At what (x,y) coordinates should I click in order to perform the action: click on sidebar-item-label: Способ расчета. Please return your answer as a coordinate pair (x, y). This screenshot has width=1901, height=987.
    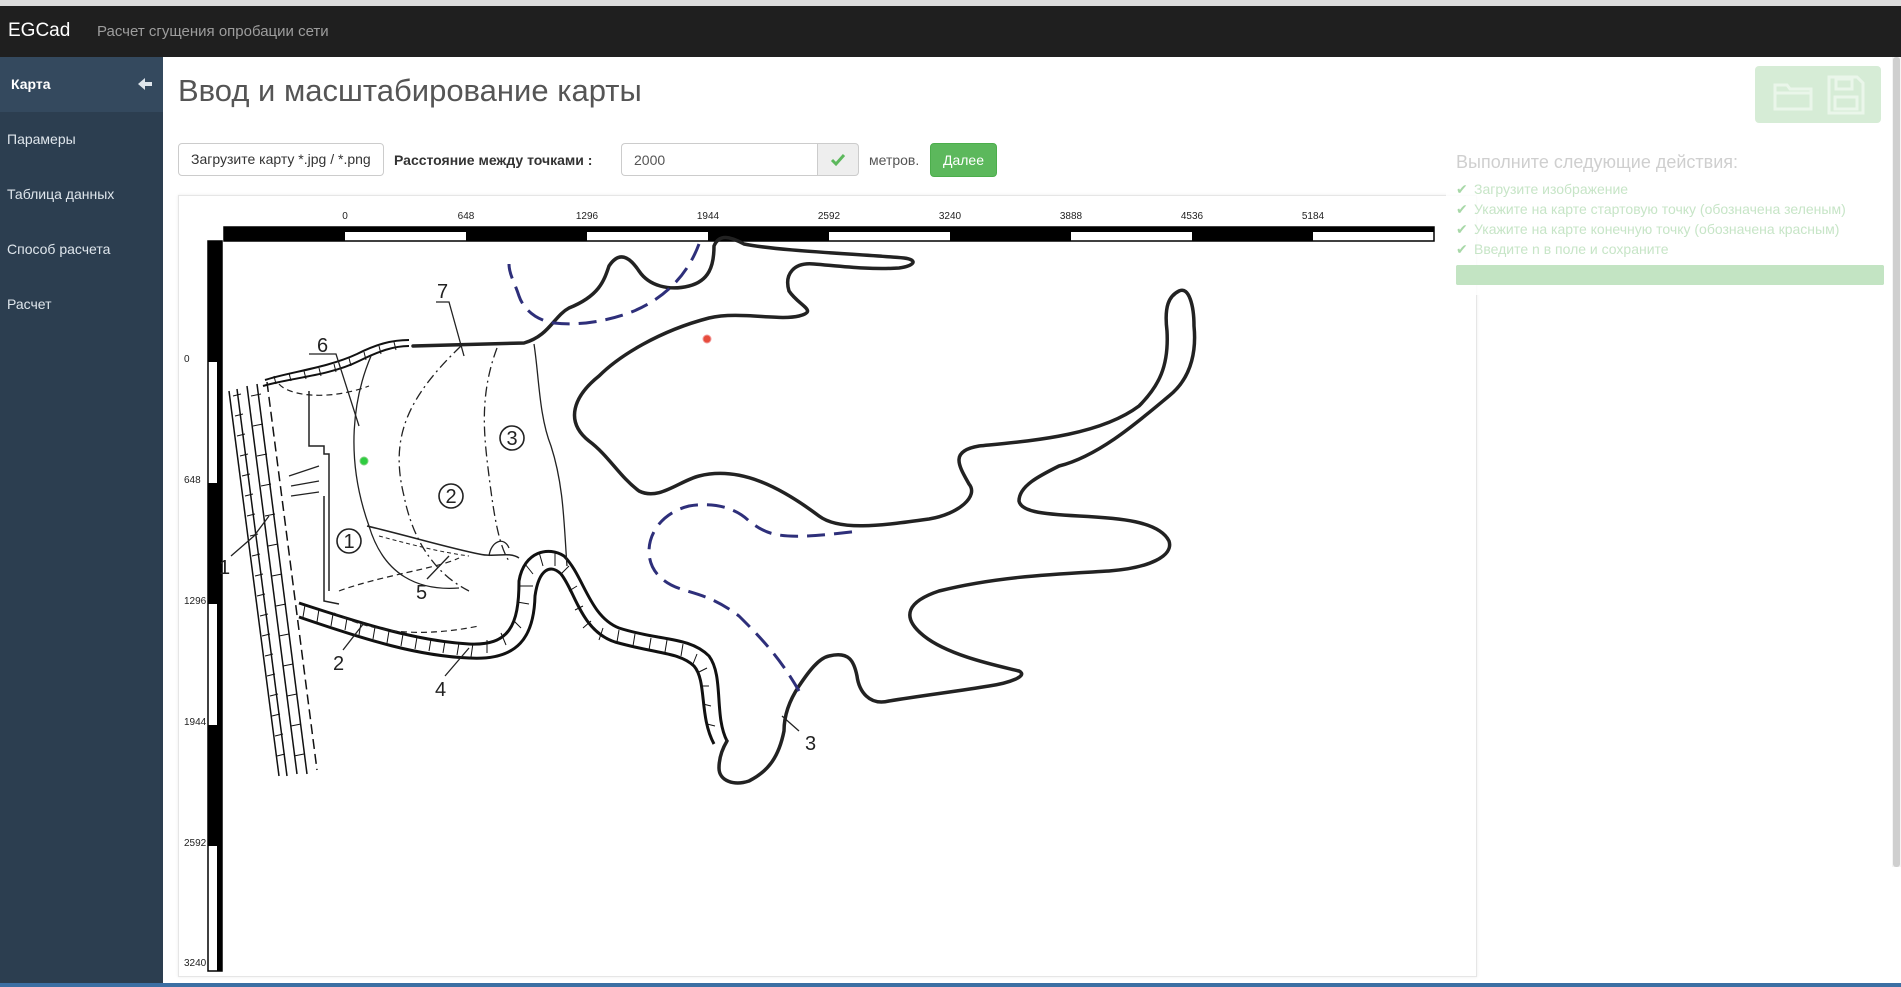
    Looking at the image, I should click on (59, 249).